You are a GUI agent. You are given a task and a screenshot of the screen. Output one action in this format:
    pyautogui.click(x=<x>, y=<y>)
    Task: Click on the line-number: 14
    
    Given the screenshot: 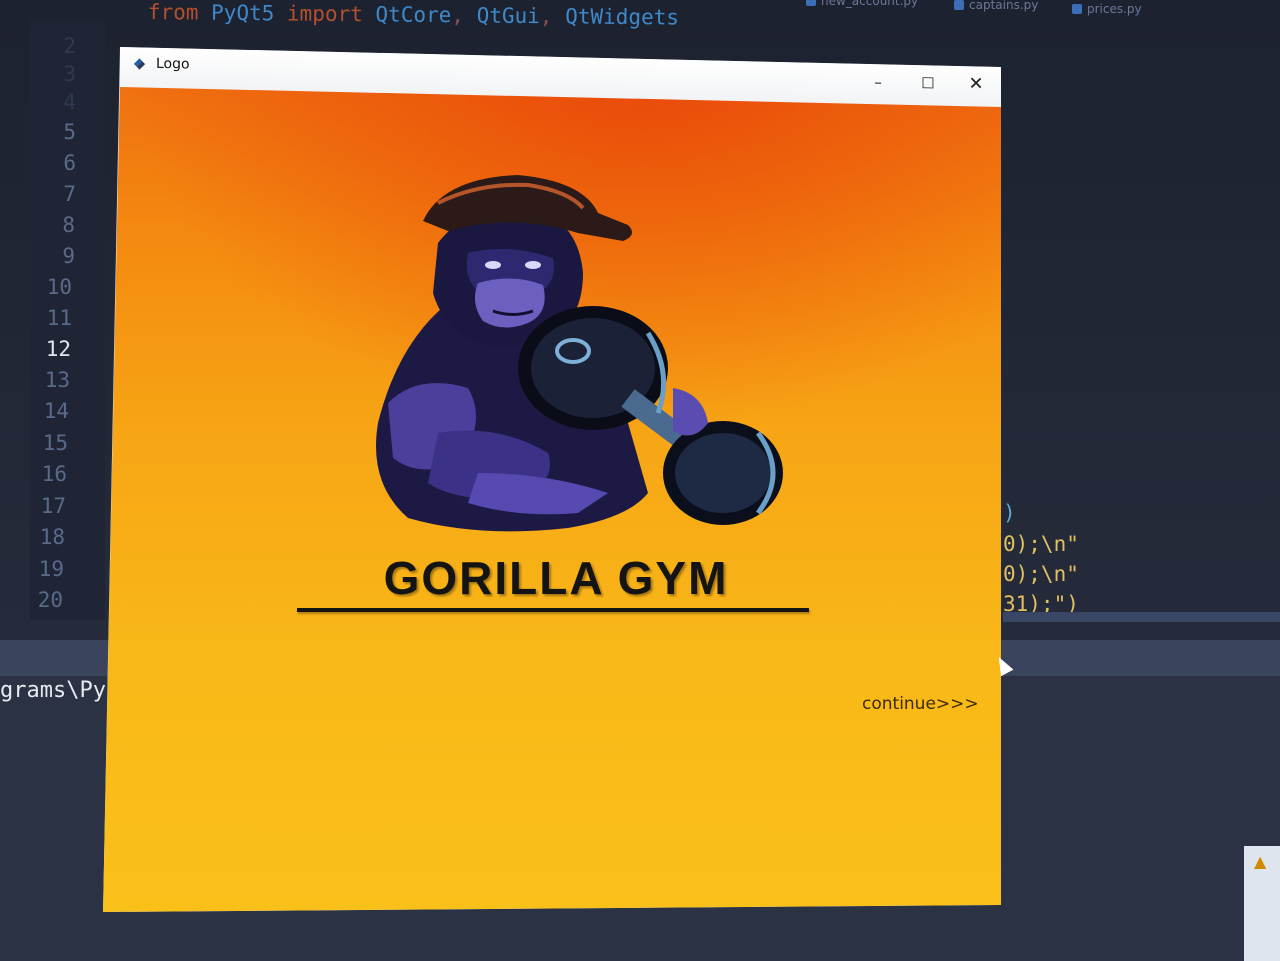 What is the action you would take?
    pyautogui.click(x=56, y=411)
    